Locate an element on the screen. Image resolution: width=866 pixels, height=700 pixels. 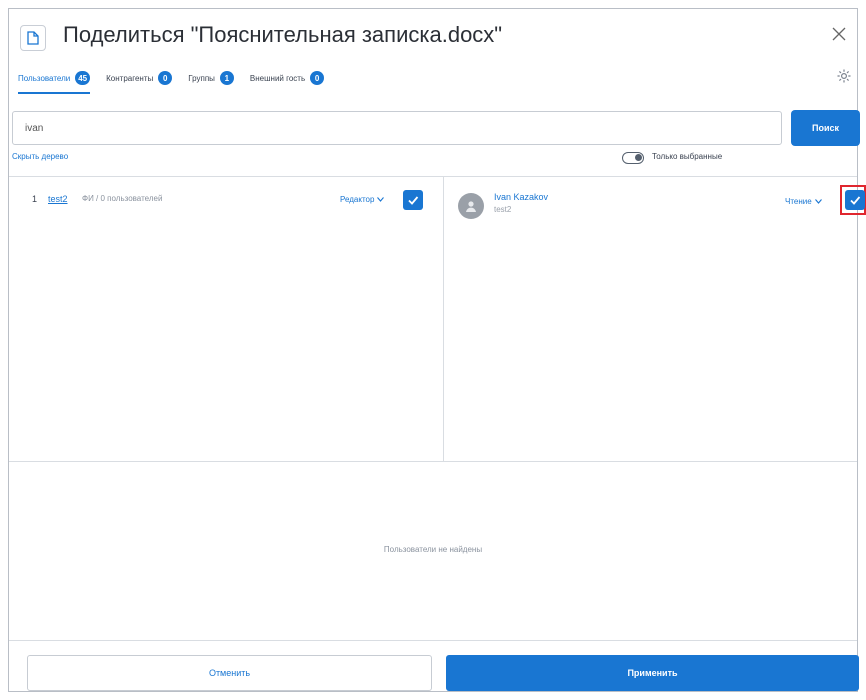
only-selected-toggle is located at coordinates (633, 158).